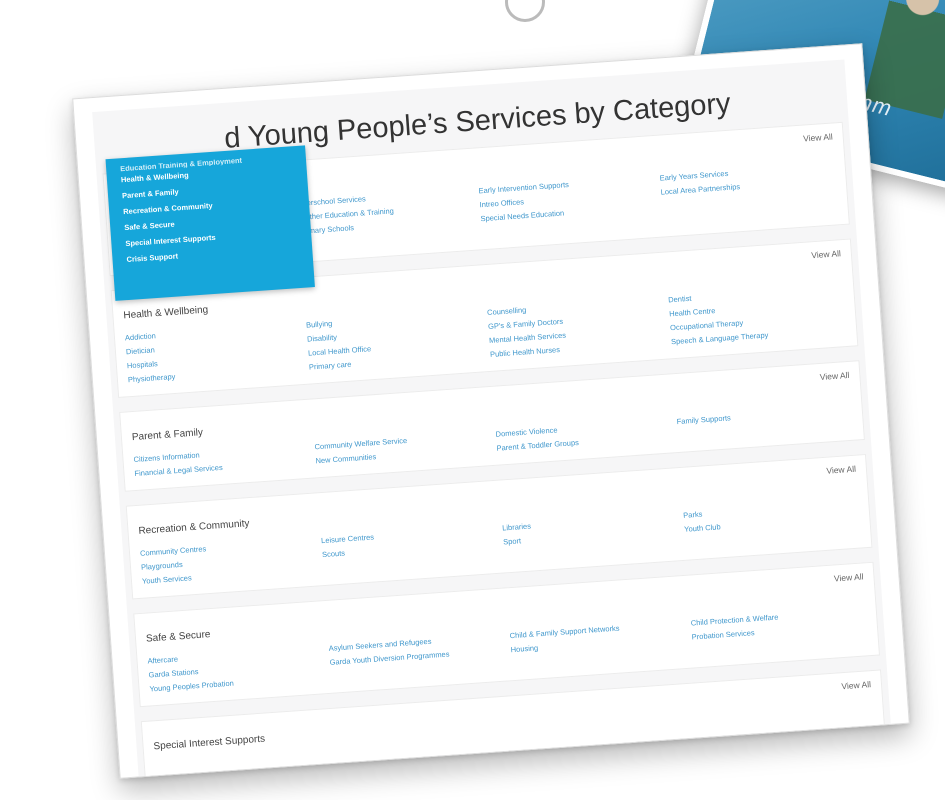 The image size is (945, 800). What do you see at coordinates (209, 743) in the screenshot?
I see `category-title: Special Interest Supports` at bounding box center [209, 743].